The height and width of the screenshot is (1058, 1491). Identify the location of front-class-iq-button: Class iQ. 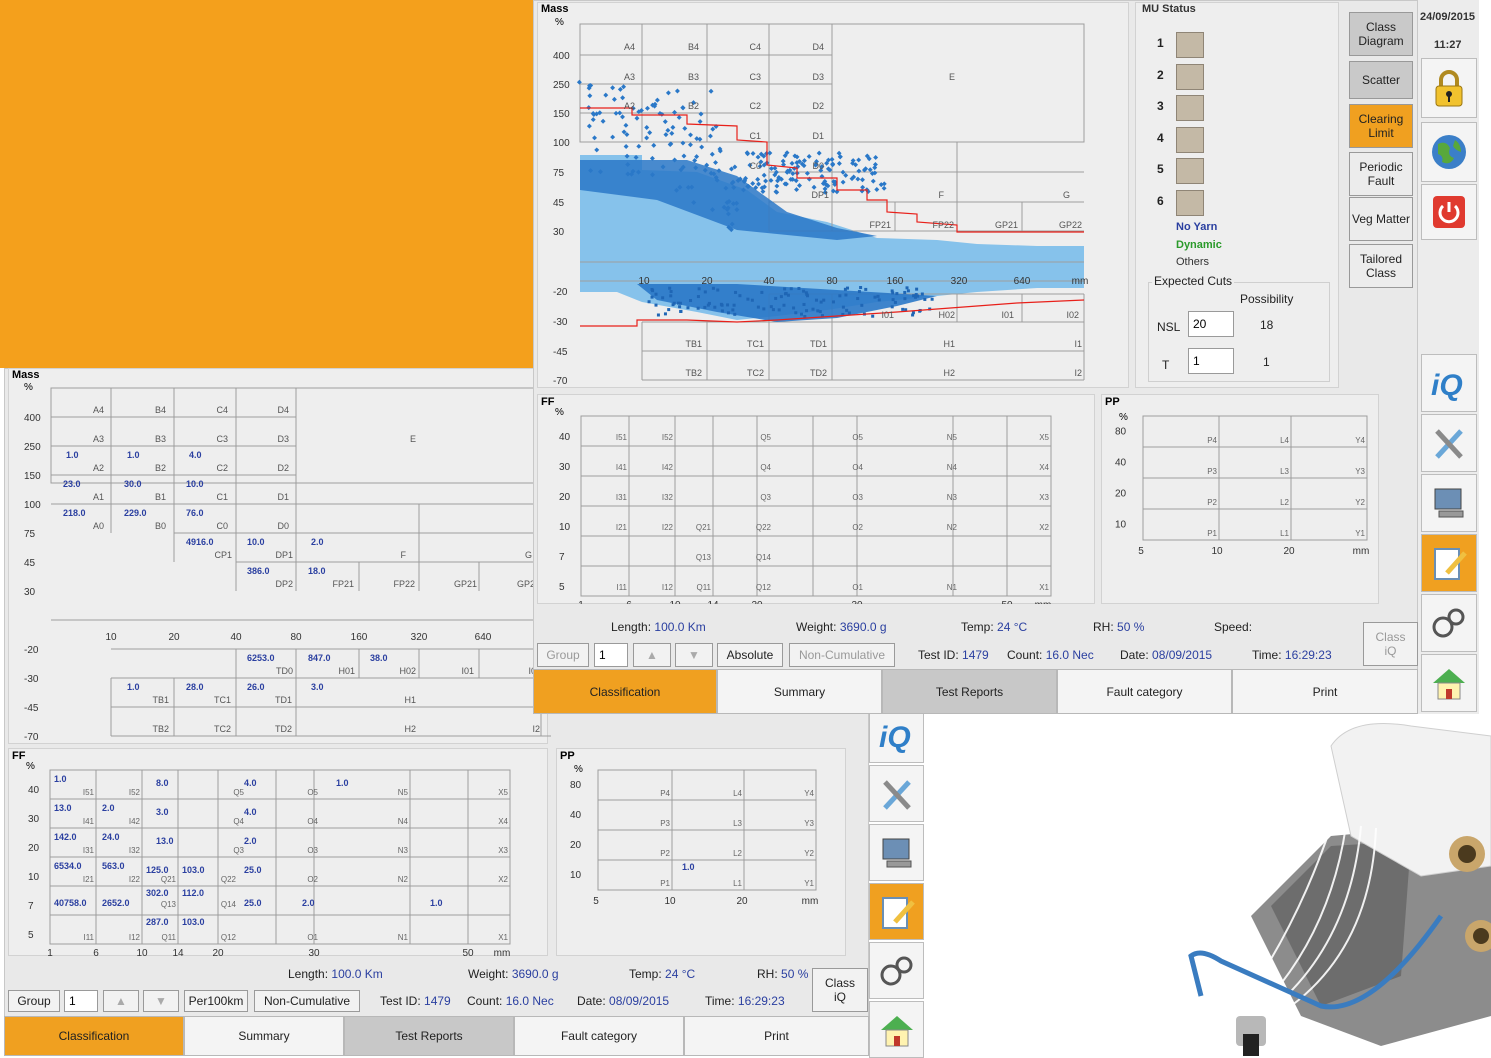
(1390, 644).